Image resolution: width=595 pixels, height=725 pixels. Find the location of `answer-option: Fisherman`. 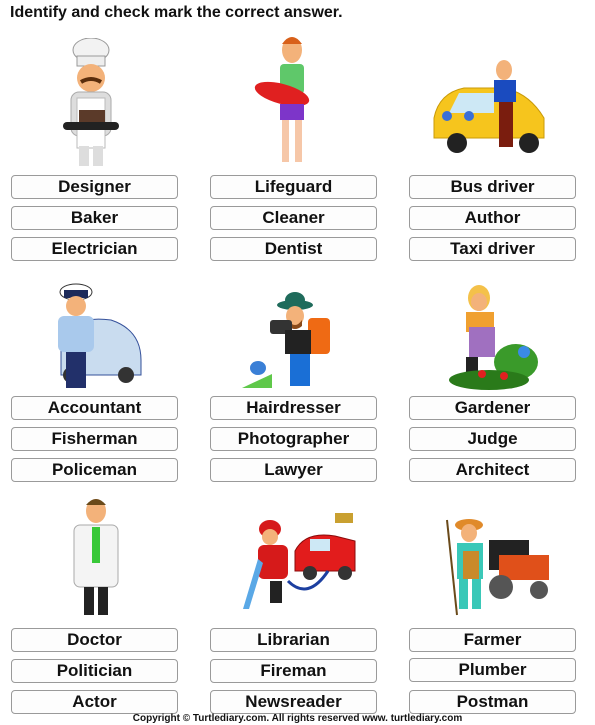

answer-option: Fisherman is located at coordinates (94, 439).